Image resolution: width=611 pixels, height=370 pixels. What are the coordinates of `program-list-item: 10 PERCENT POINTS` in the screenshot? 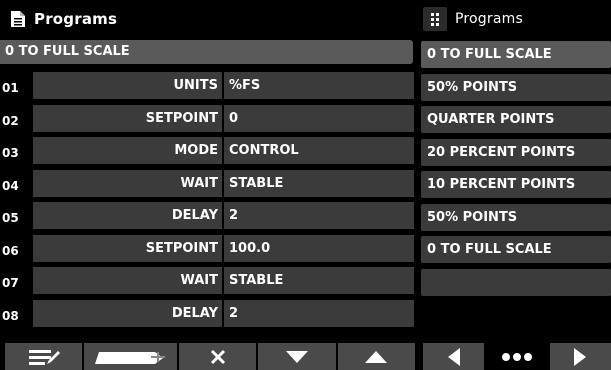 It's located at (516, 184).